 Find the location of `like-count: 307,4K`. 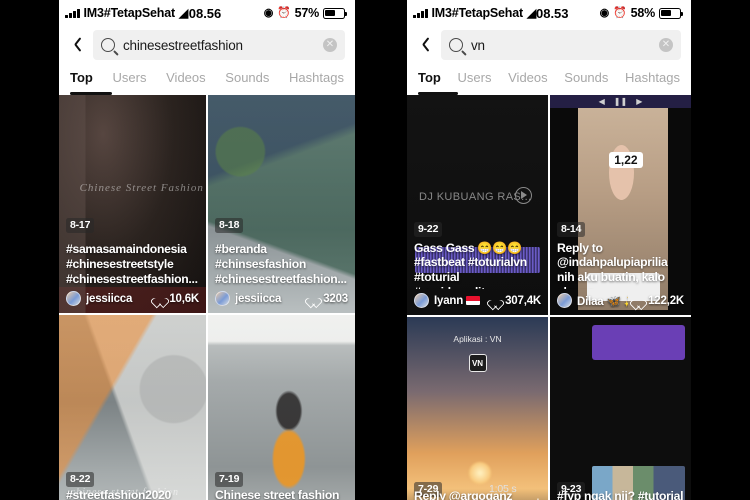

like-count: 307,4K is located at coordinates (515, 301).